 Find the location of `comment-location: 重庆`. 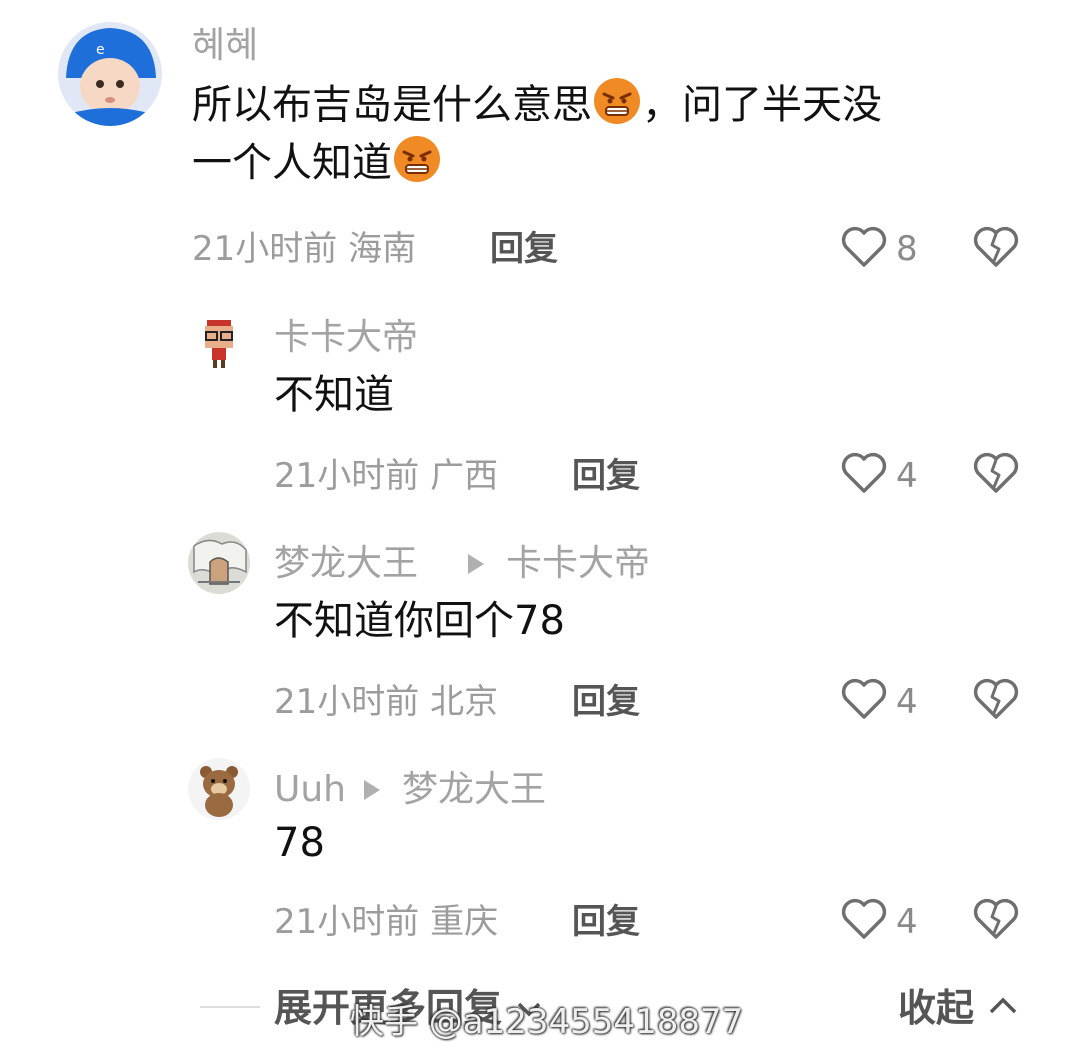

comment-location: 重庆 is located at coordinates (464, 922).